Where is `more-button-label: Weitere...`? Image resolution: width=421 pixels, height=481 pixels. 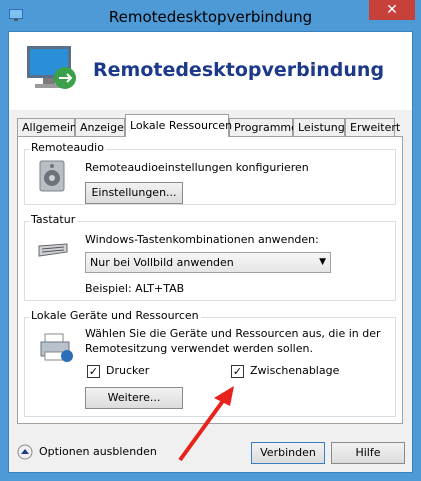
more-button-label: Weitere... is located at coordinates (134, 397).